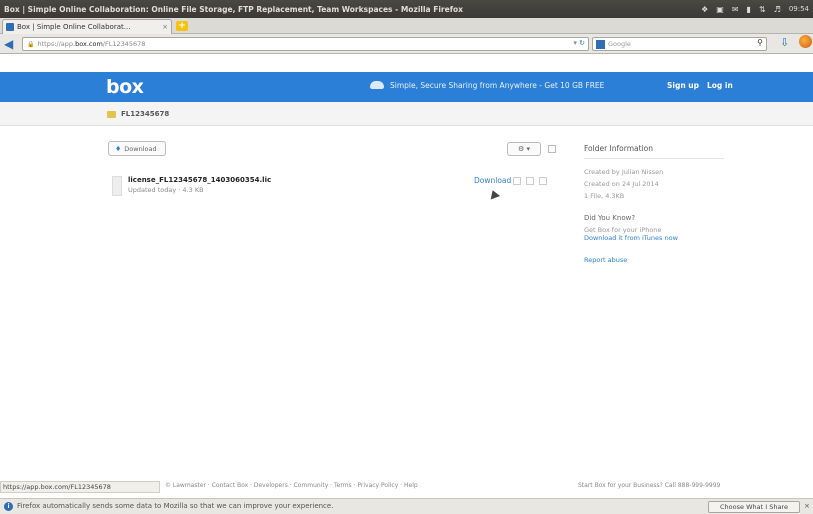 This screenshot has width=813, height=514. I want to click on file-count: 1 File, 4.3KB, so click(604, 196).